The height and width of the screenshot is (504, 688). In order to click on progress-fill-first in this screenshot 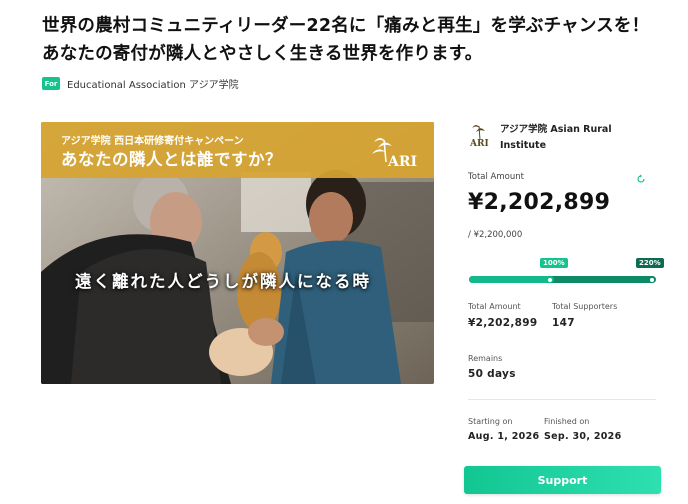, I will do `click(511, 279)`.